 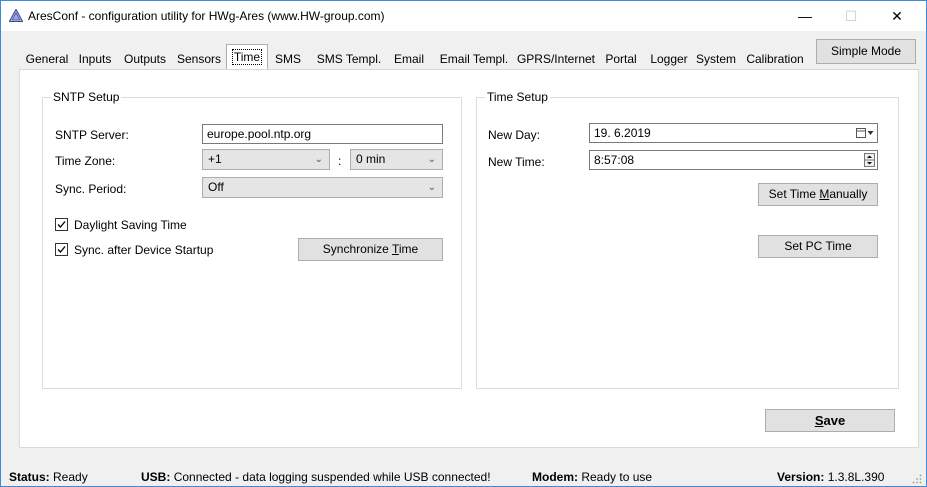 I want to click on tab-label: SMS Templ., so click(x=349, y=59).